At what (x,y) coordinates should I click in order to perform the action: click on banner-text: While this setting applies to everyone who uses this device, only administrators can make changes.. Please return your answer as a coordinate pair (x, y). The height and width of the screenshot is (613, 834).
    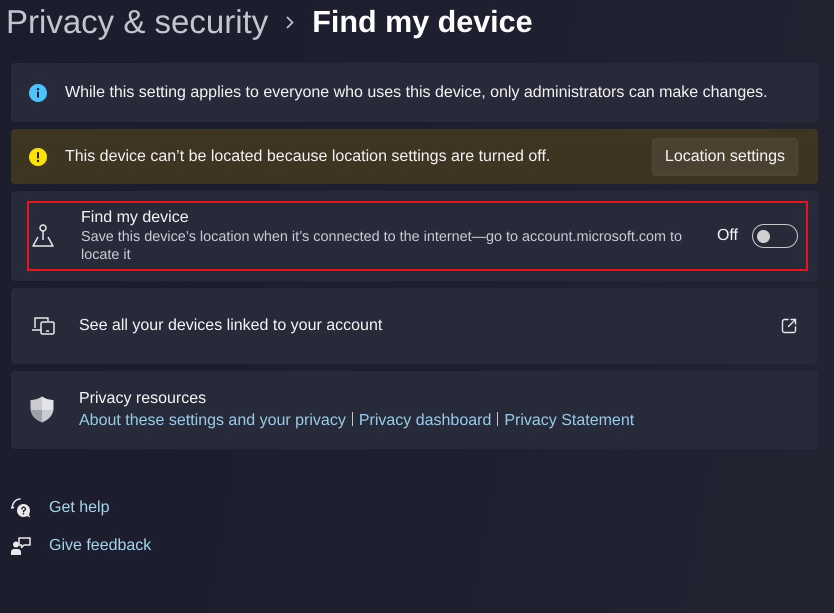
    Looking at the image, I should click on (417, 93).